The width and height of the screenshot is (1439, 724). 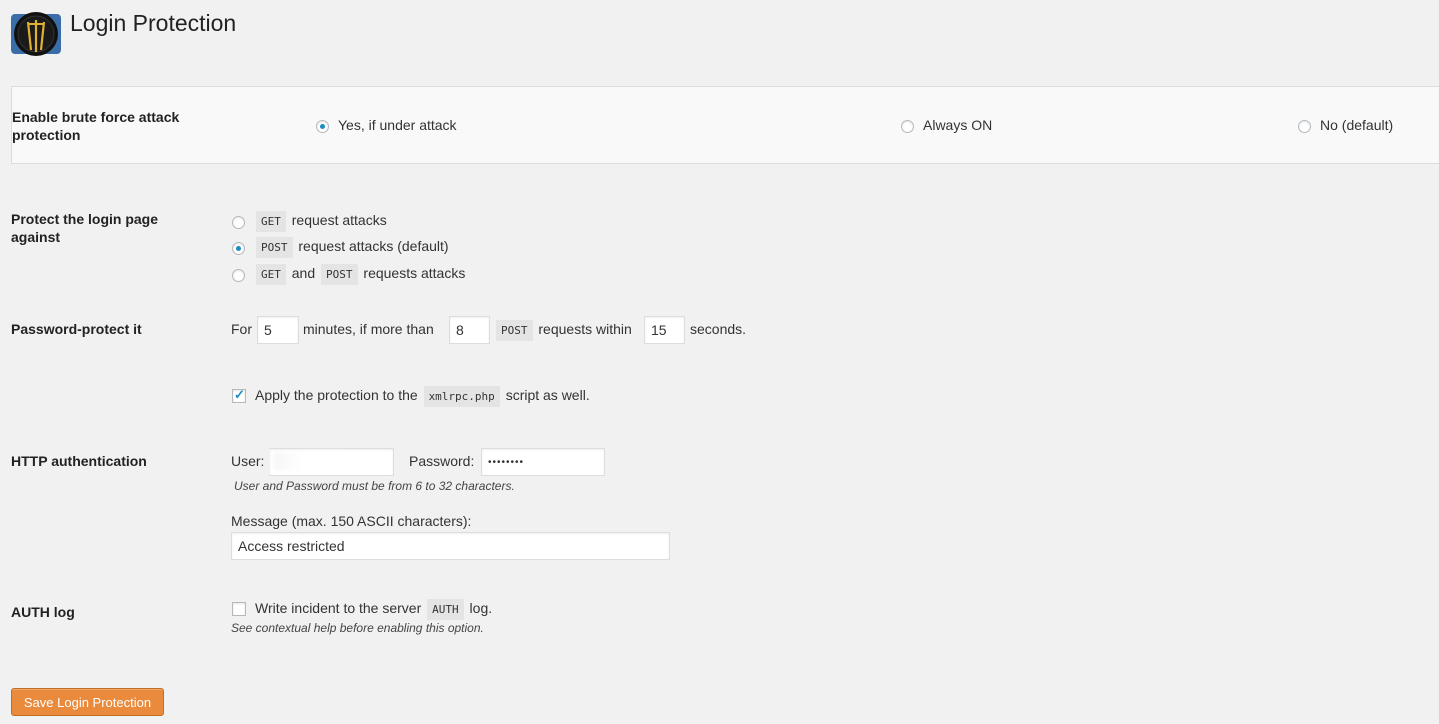 I want to click on seconds-text: seconds., so click(x=718, y=329).